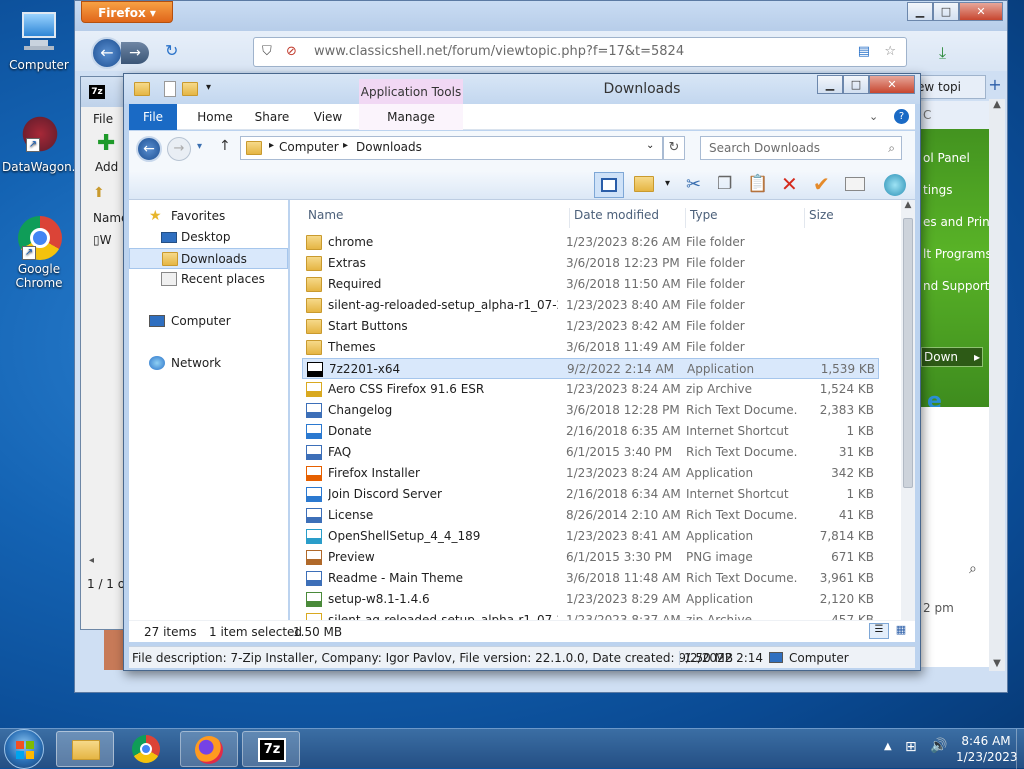 The width and height of the screenshot is (1024, 769). What do you see at coordinates (855, 184) in the screenshot?
I see `properties-button` at bounding box center [855, 184].